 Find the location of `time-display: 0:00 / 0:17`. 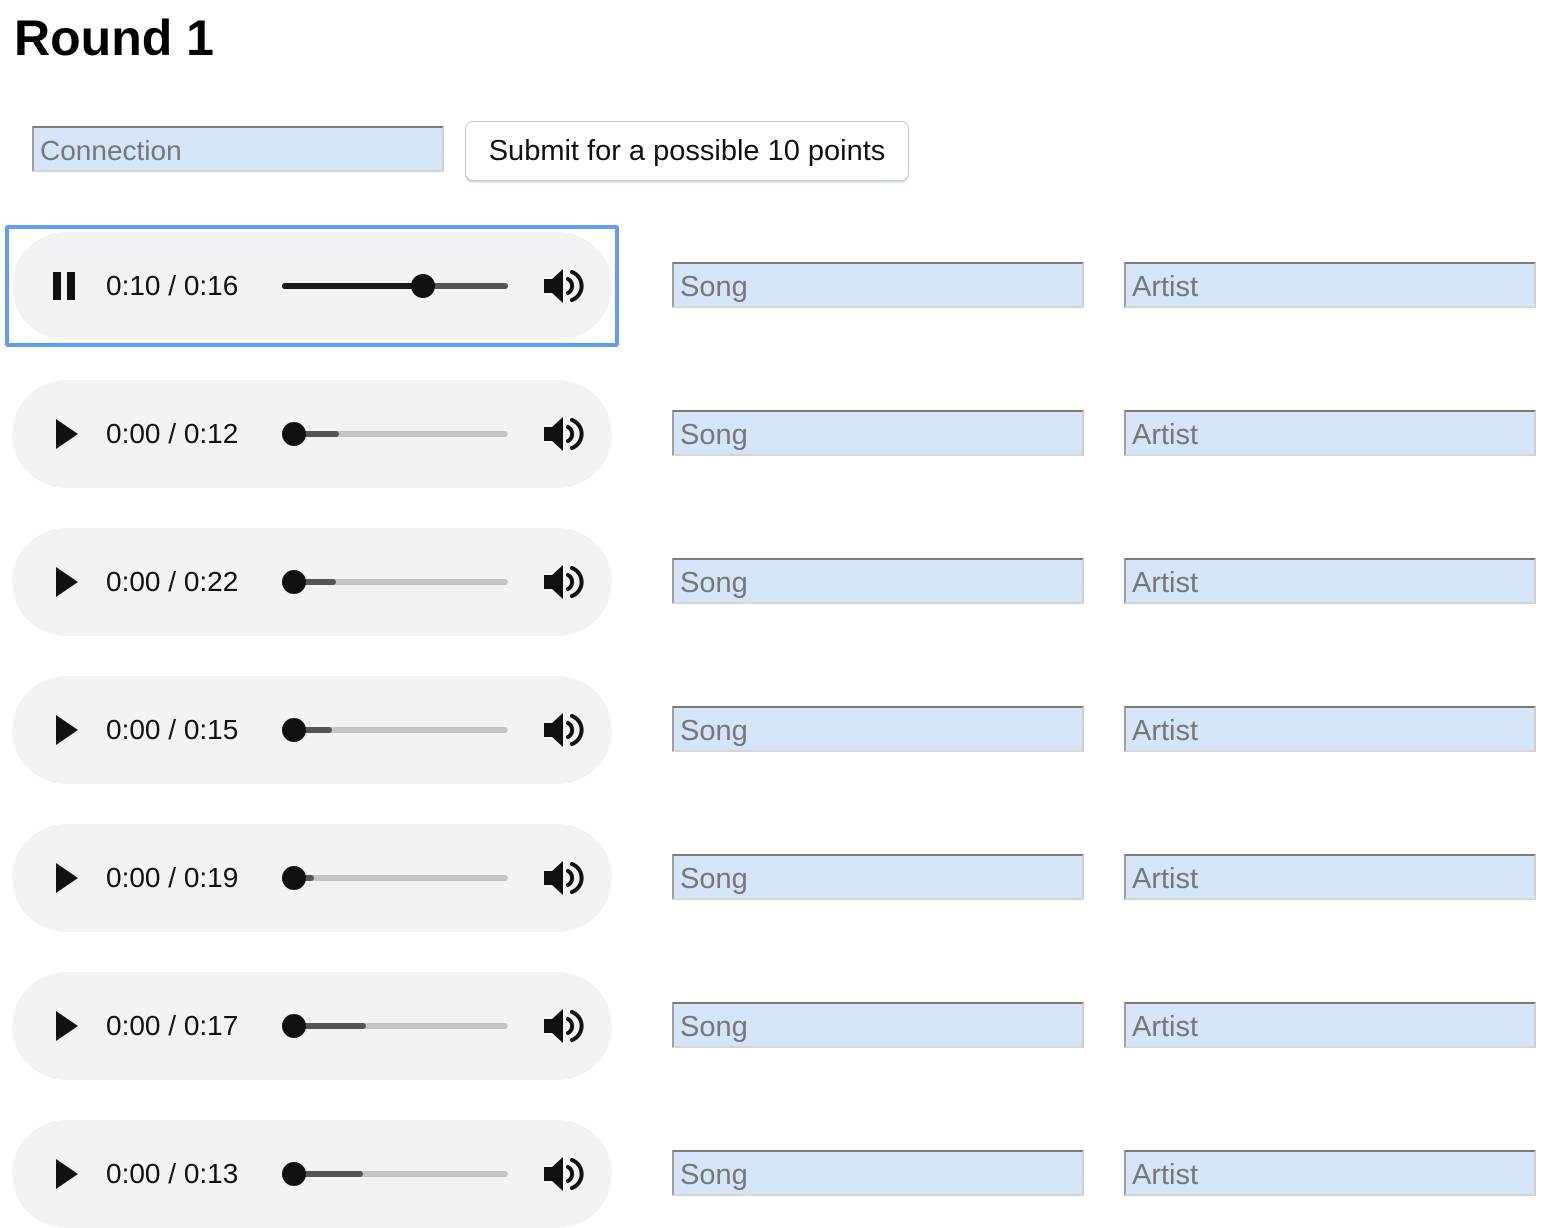

time-display: 0:00 / 0:17 is located at coordinates (172, 1025).